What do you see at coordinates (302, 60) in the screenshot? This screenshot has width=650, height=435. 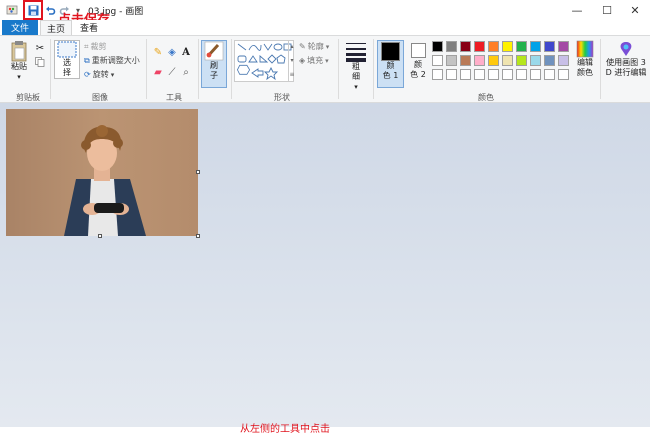 I see `fill-icon: ◈` at bounding box center [302, 60].